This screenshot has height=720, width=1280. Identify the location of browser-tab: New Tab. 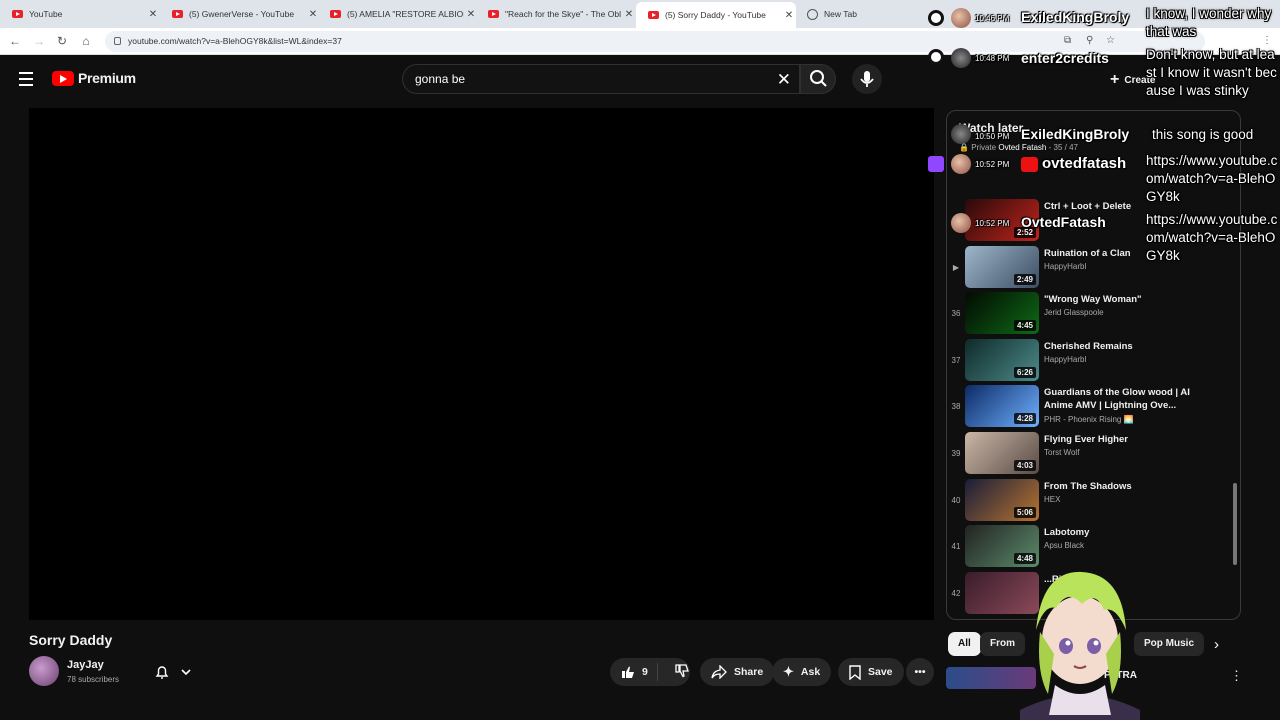
(855, 14).